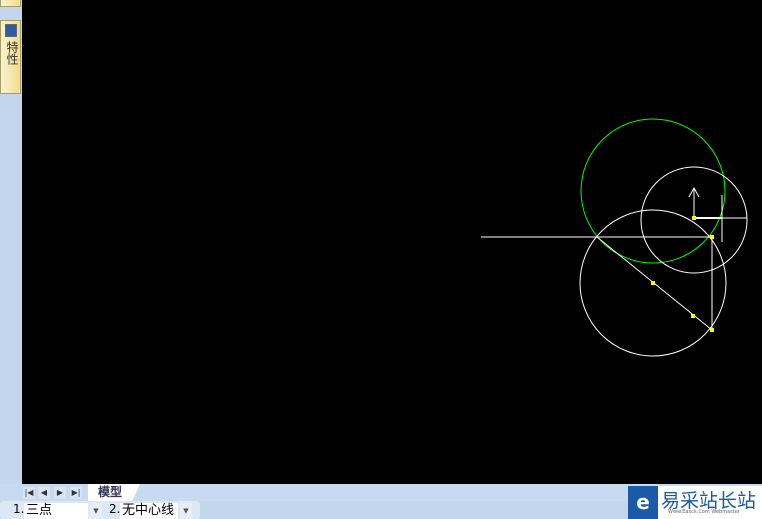 The height and width of the screenshot is (519, 762). I want to click on properties-palette-tab: 特性, so click(10, 57).